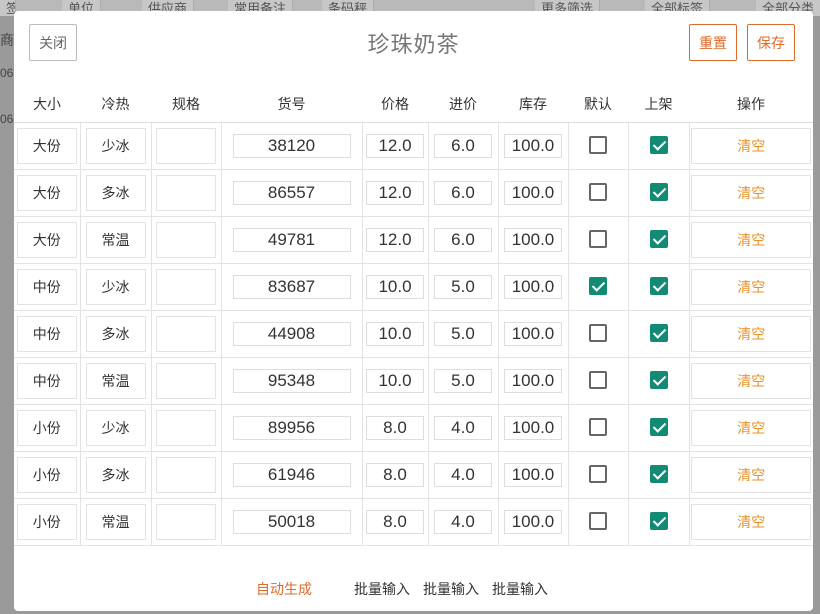 The width and height of the screenshot is (820, 614). I want to click on batch-price-button: 批量输入, so click(382, 589).